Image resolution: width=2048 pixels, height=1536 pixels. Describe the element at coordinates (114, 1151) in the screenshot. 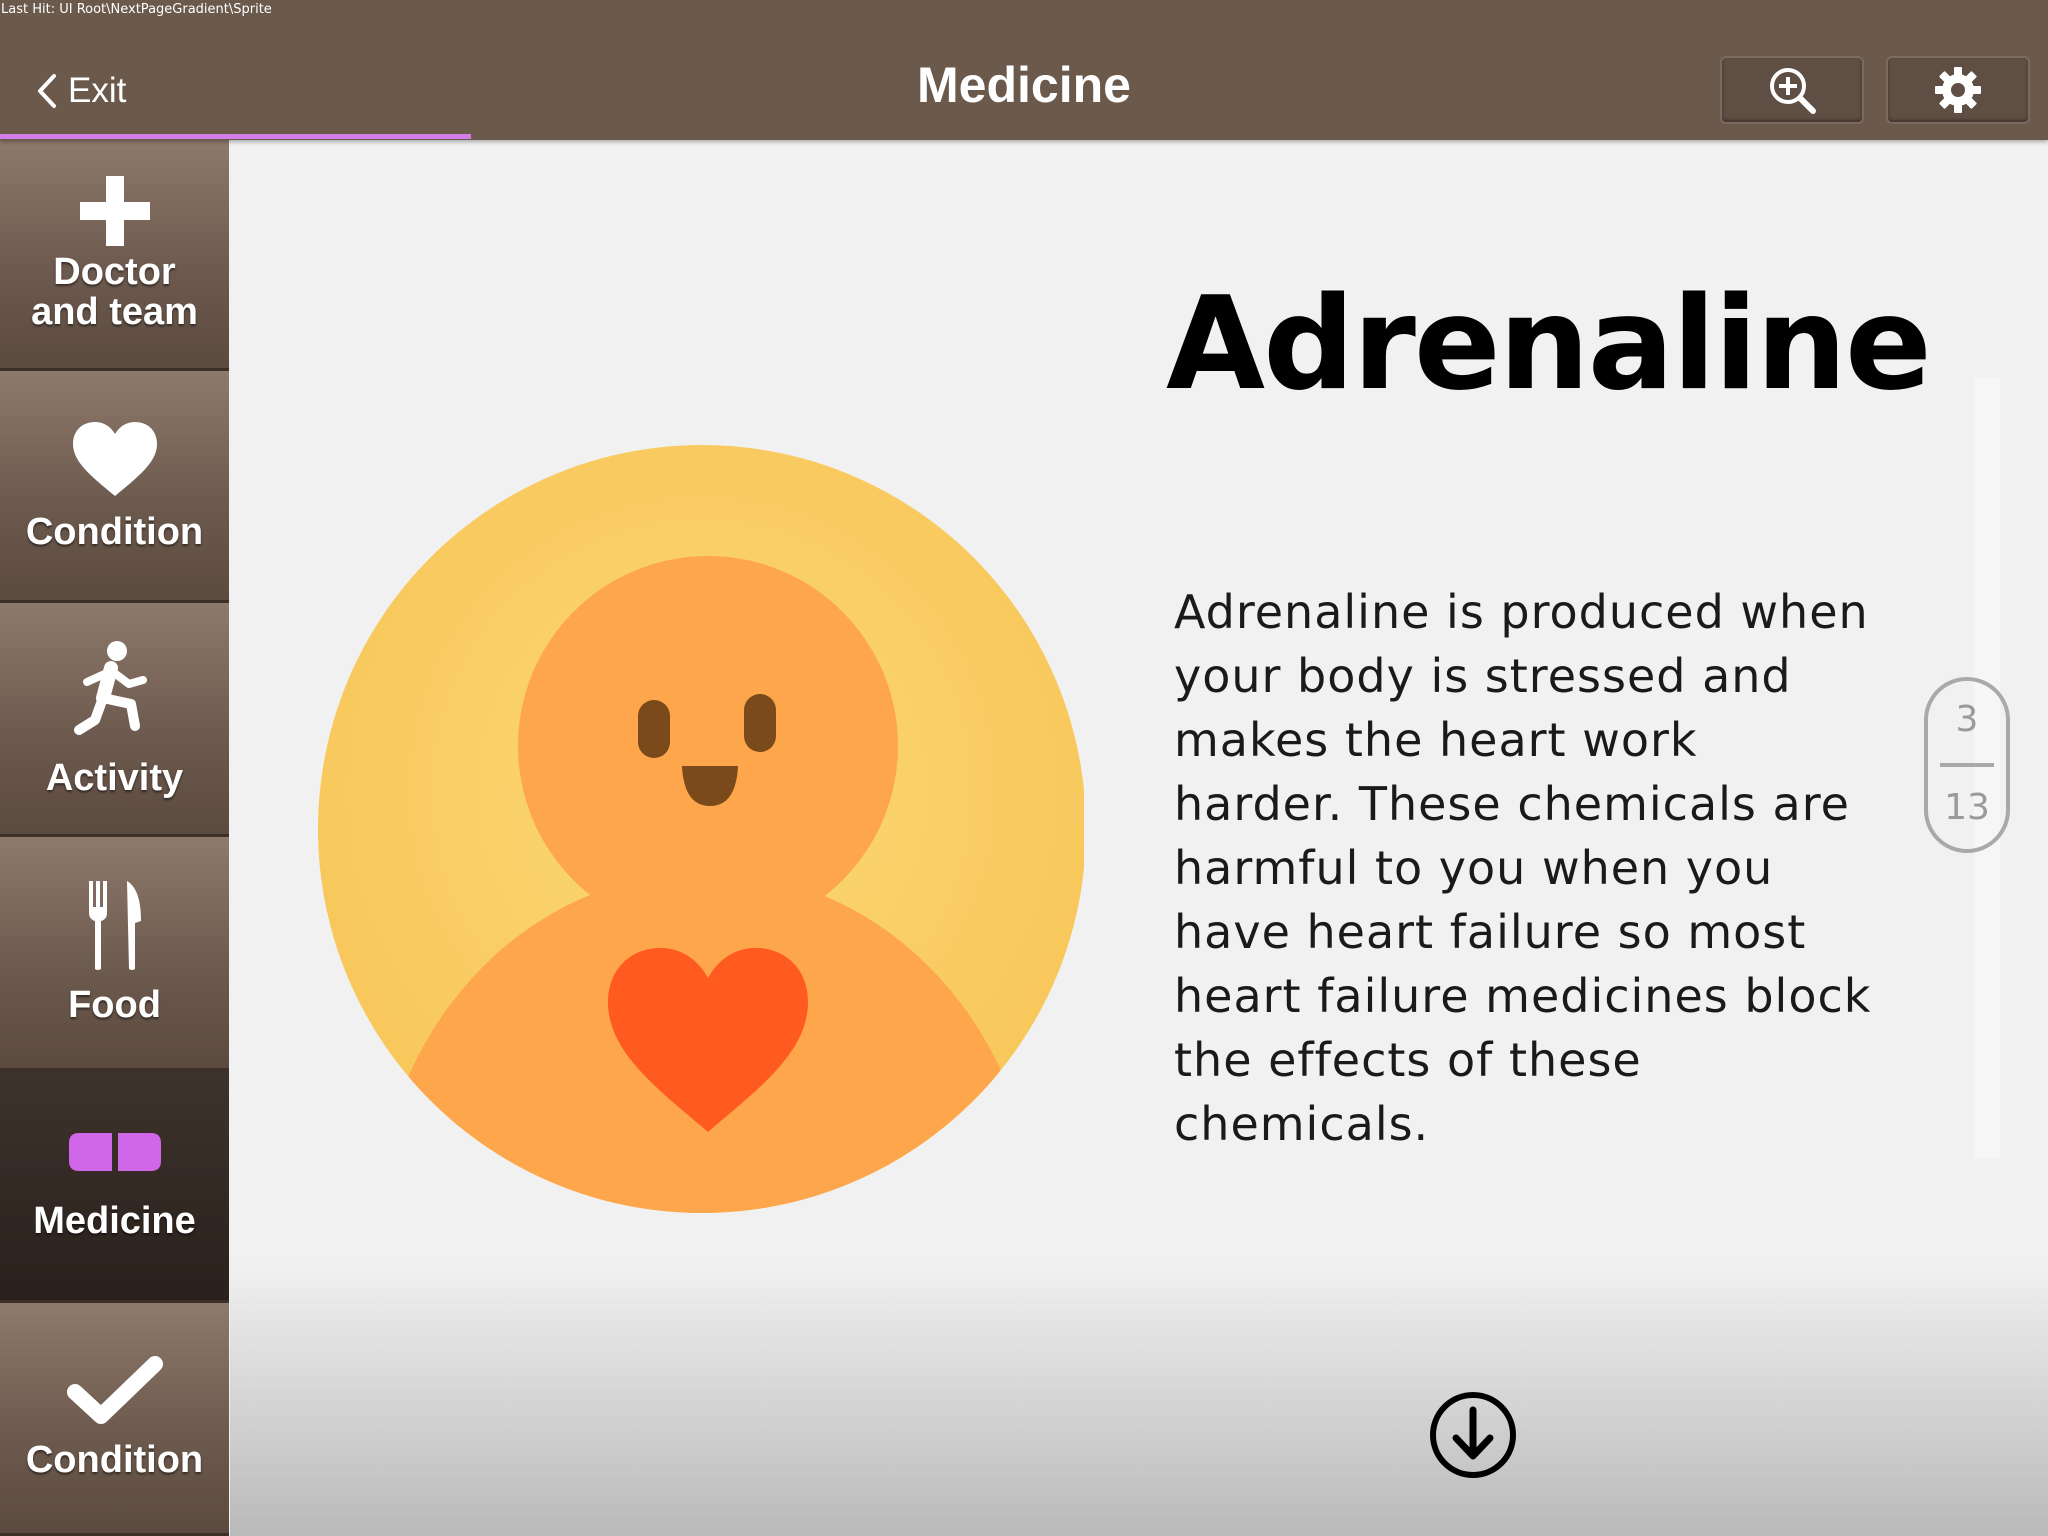

I see `pill-icon` at that location.